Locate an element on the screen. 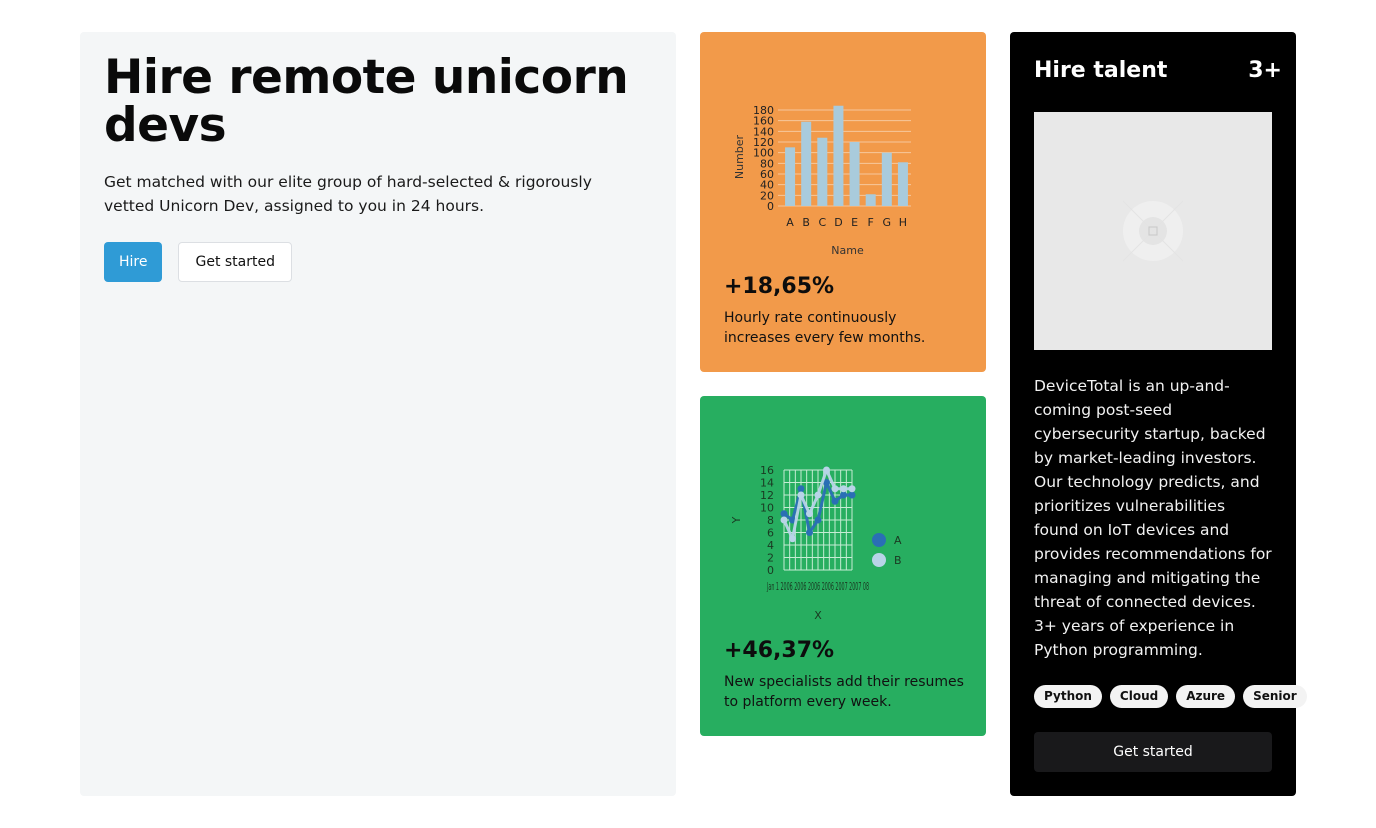 This screenshot has width=1376, height=828. bar-d is located at coordinates (838, 155).